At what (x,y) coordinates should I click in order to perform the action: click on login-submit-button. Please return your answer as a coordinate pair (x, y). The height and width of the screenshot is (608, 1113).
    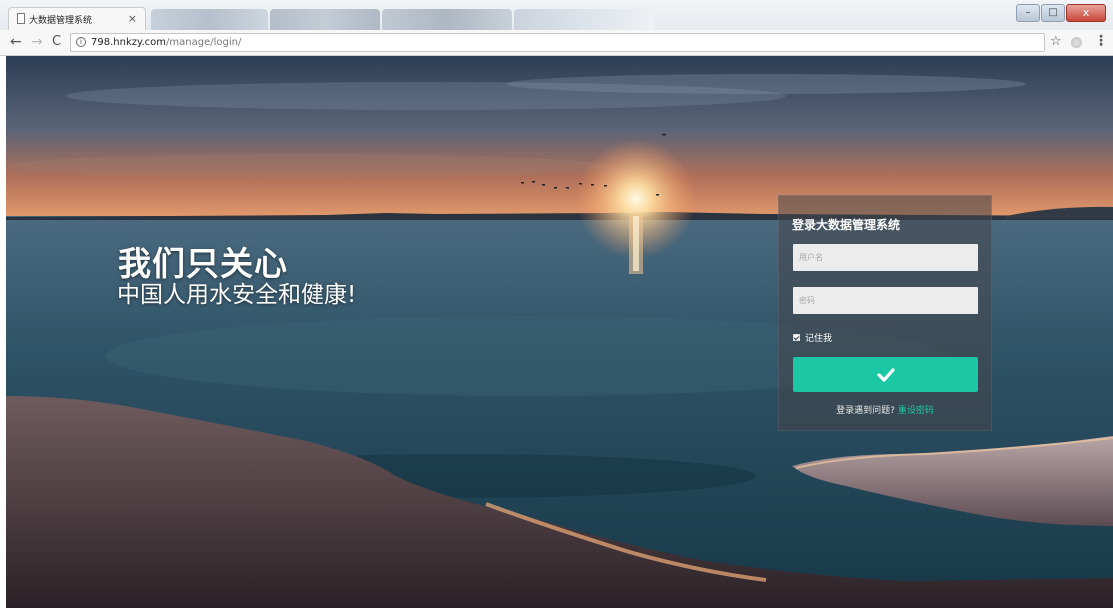
    Looking at the image, I should click on (885, 374).